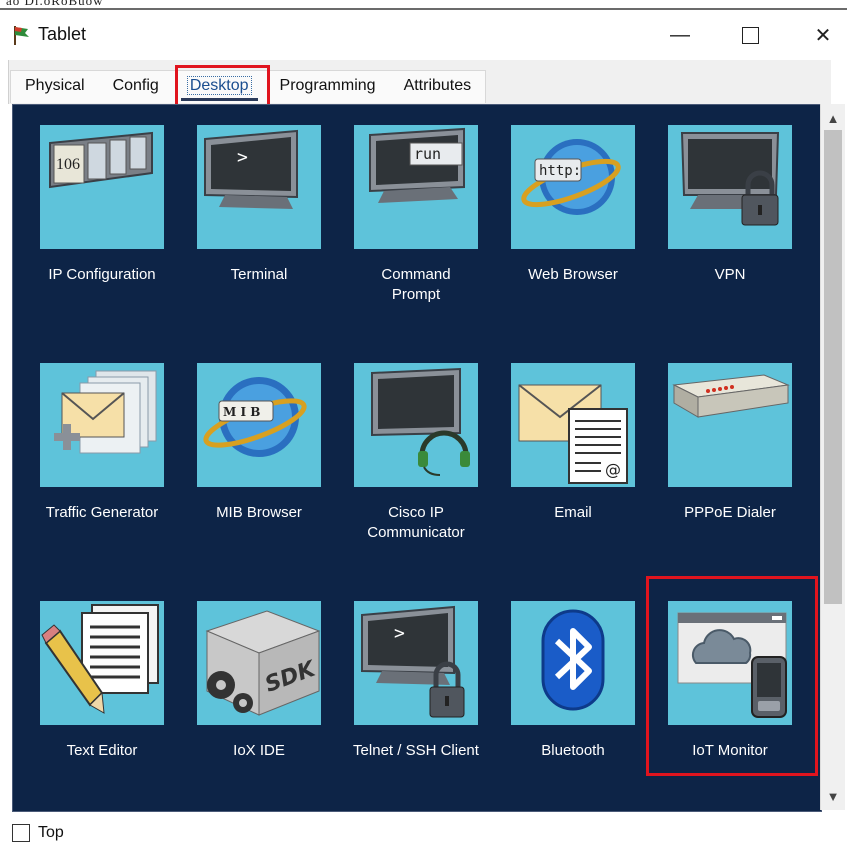  I want to click on app-telnet-ssh-client: > Telnet / SSH Client, so click(416, 681).